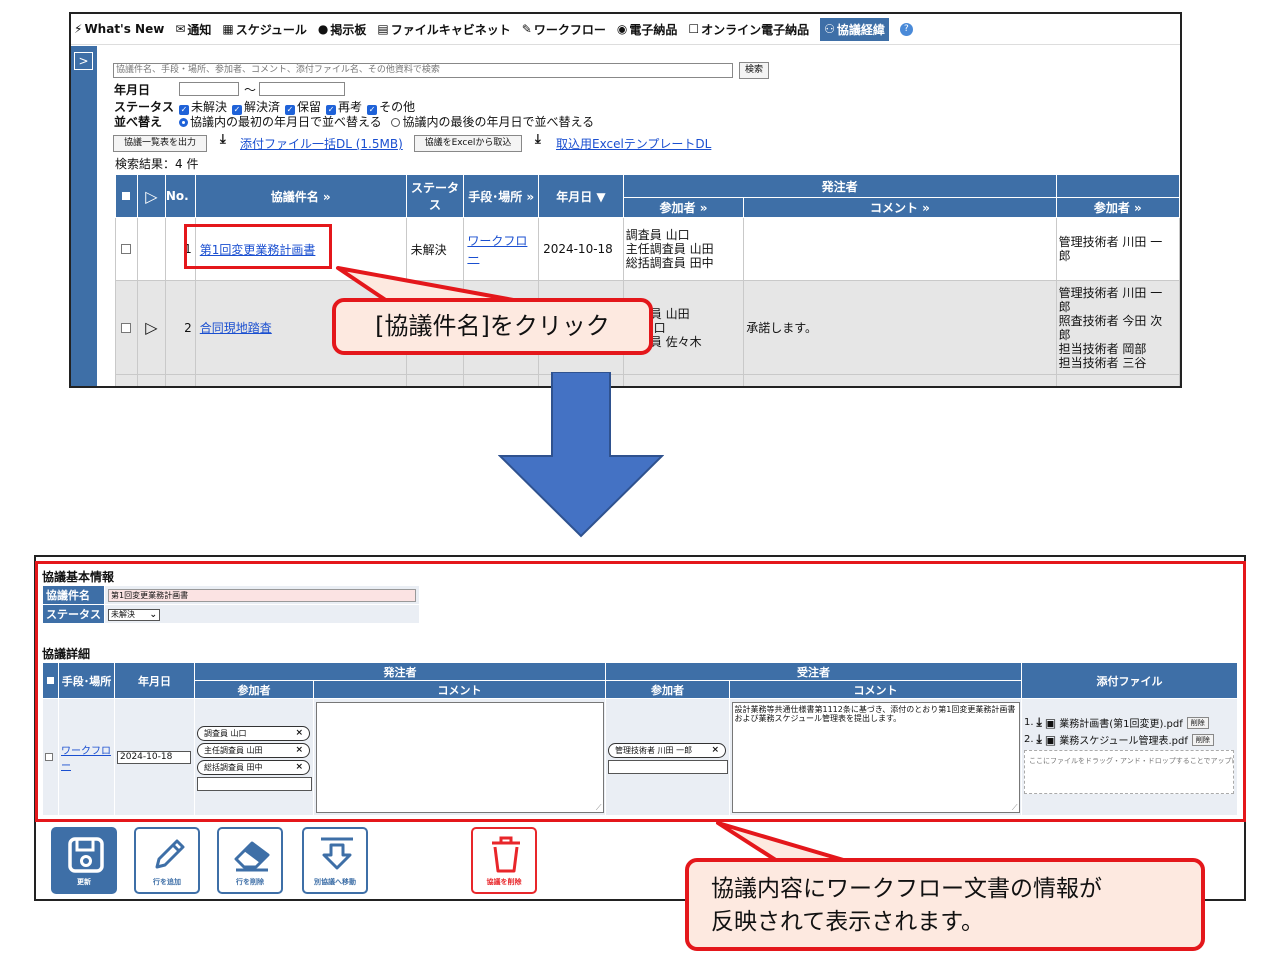  Describe the element at coordinates (83, 61) in the screenshot. I see `expand-sidebar-icon: >` at that location.